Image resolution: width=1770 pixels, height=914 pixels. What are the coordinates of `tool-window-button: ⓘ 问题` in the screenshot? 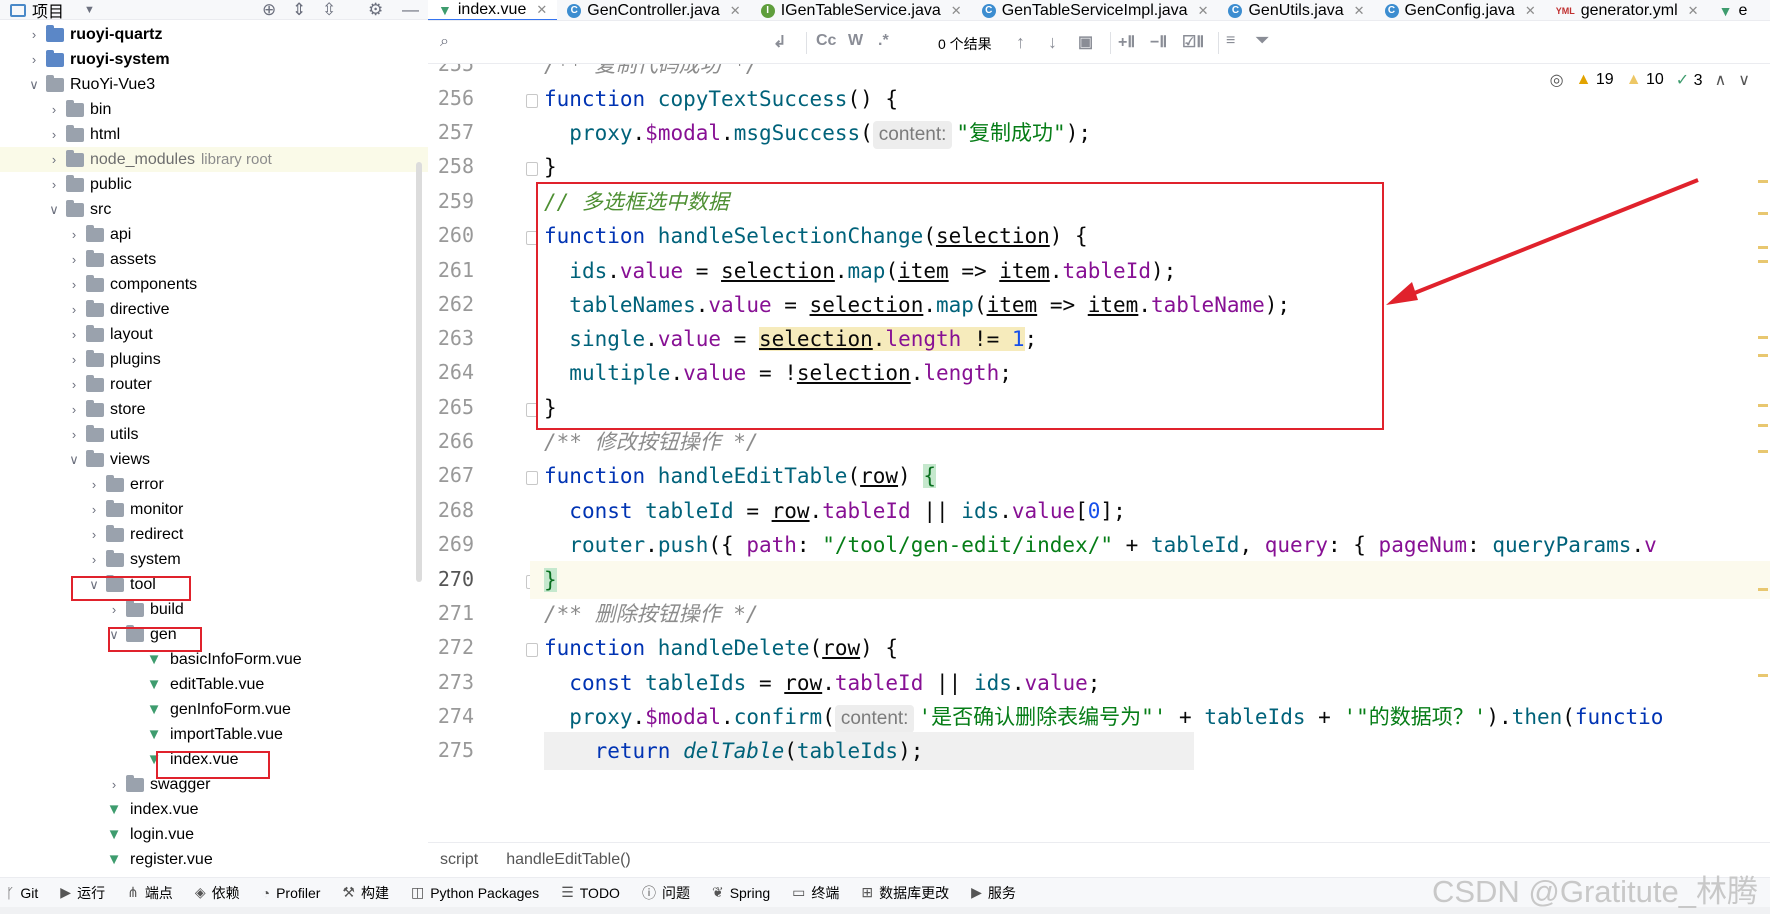 It's located at (666, 893).